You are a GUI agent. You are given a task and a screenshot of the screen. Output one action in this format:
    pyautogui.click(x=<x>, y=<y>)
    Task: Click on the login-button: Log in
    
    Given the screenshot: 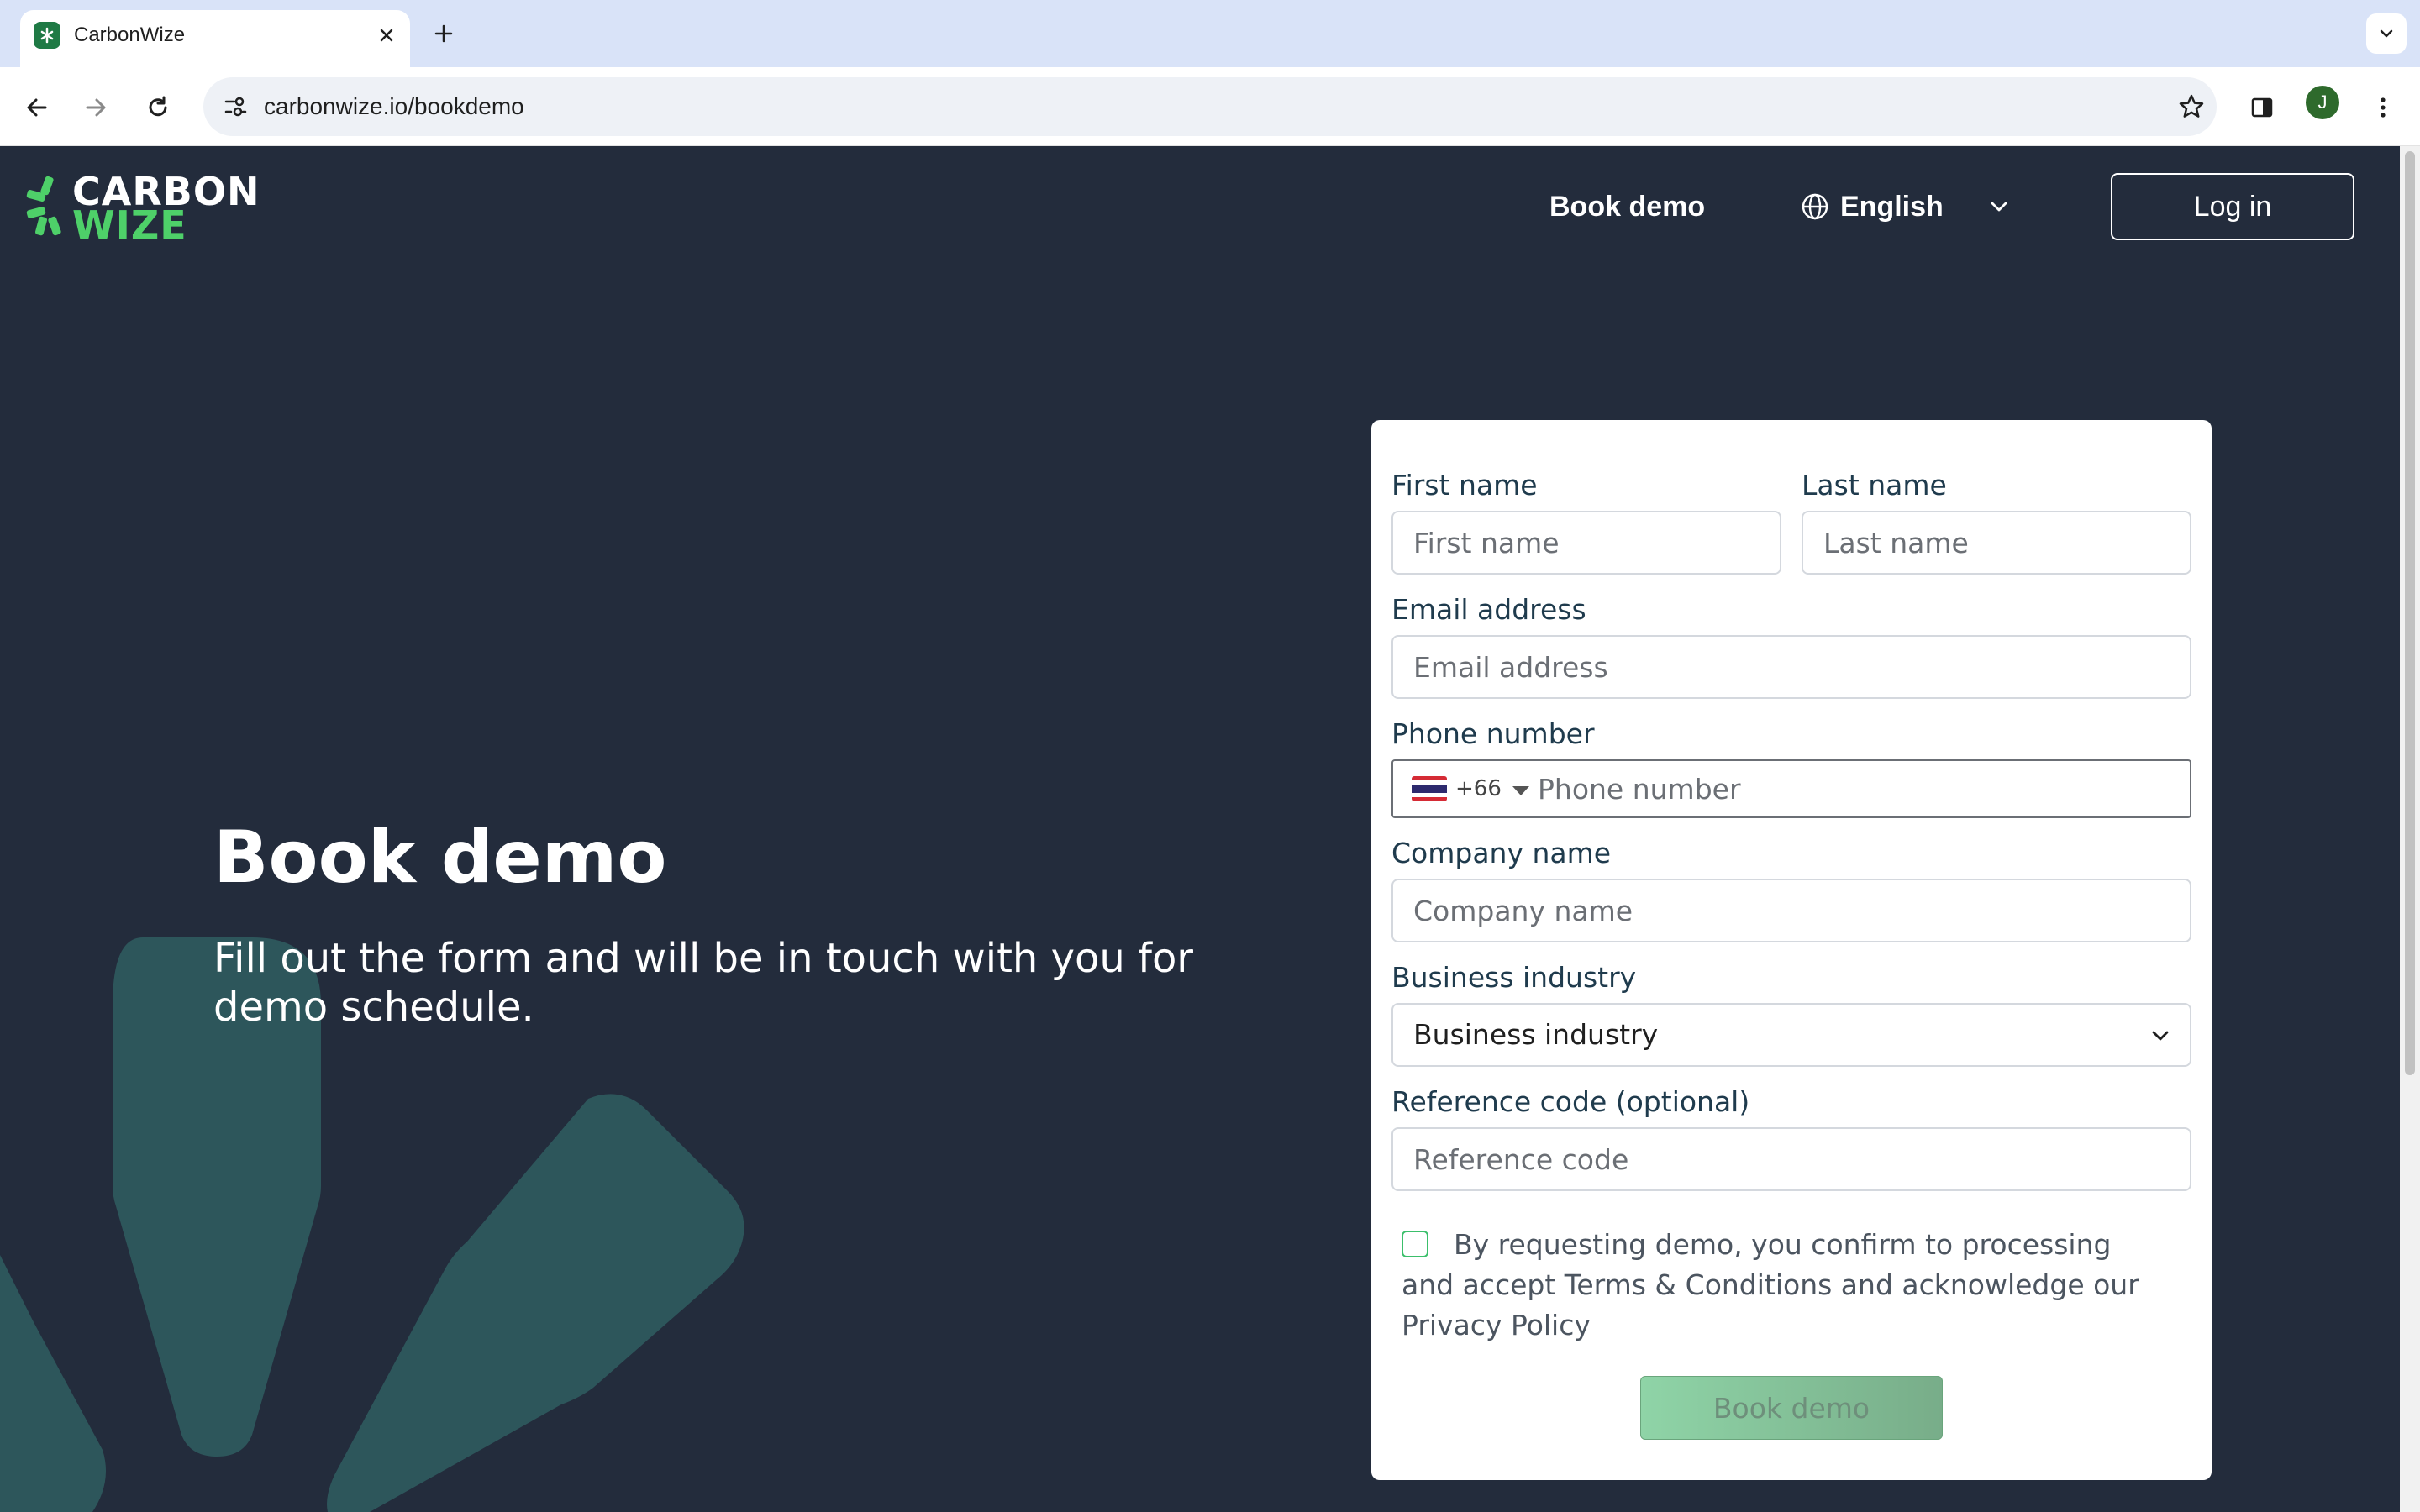 What is the action you would take?
    pyautogui.click(x=2232, y=206)
    